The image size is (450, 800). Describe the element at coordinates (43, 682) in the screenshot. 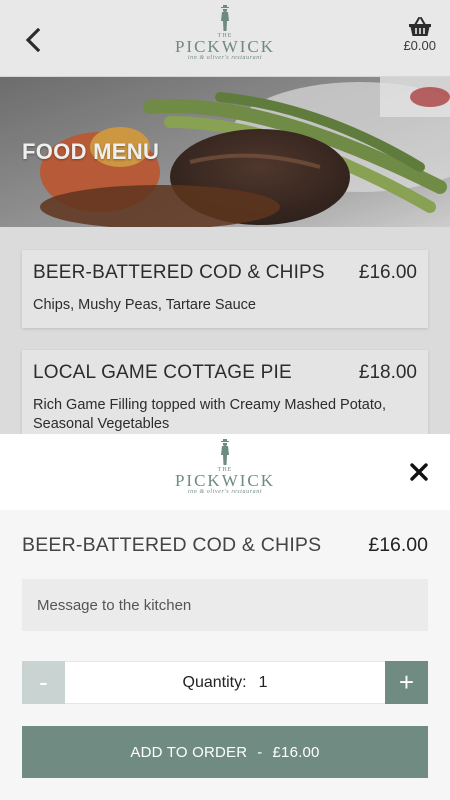

I see `quantity-decrease-button: -` at that location.